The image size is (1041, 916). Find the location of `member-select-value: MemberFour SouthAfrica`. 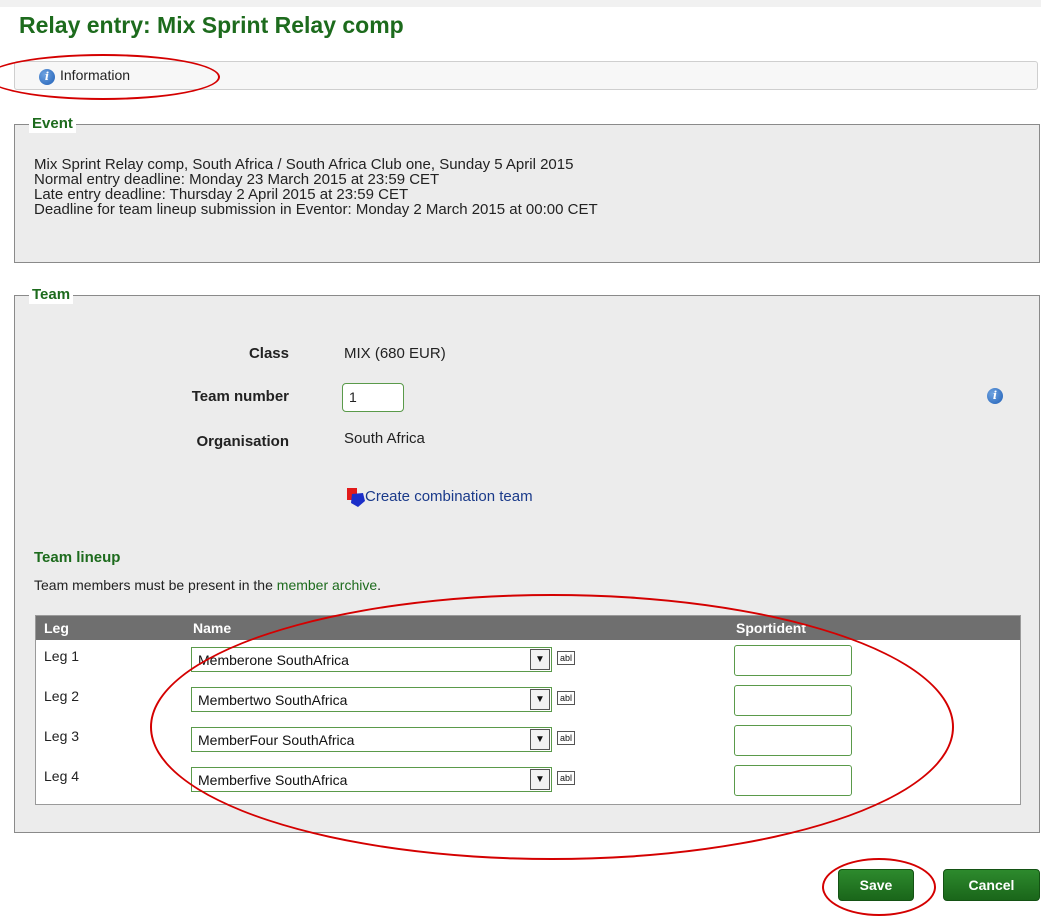

member-select-value: MemberFour SouthAfrica is located at coordinates (276, 740).